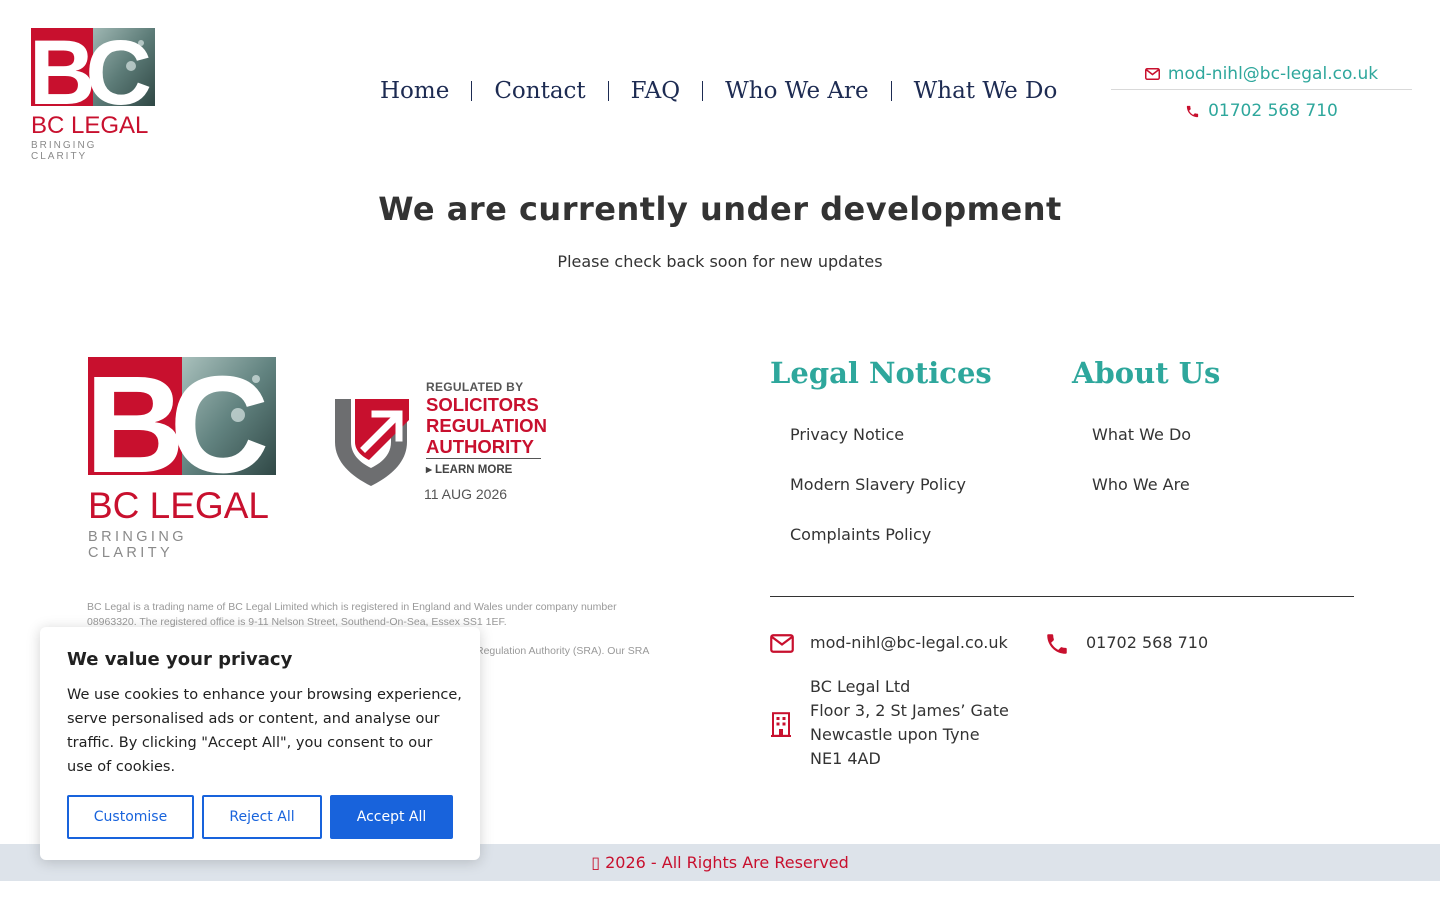 The image size is (1440, 900). What do you see at coordinates (1141, 484) in the screenshot?
I see `footer-who-we-are-link: Who We Are` at bounding box center [1141, 484].